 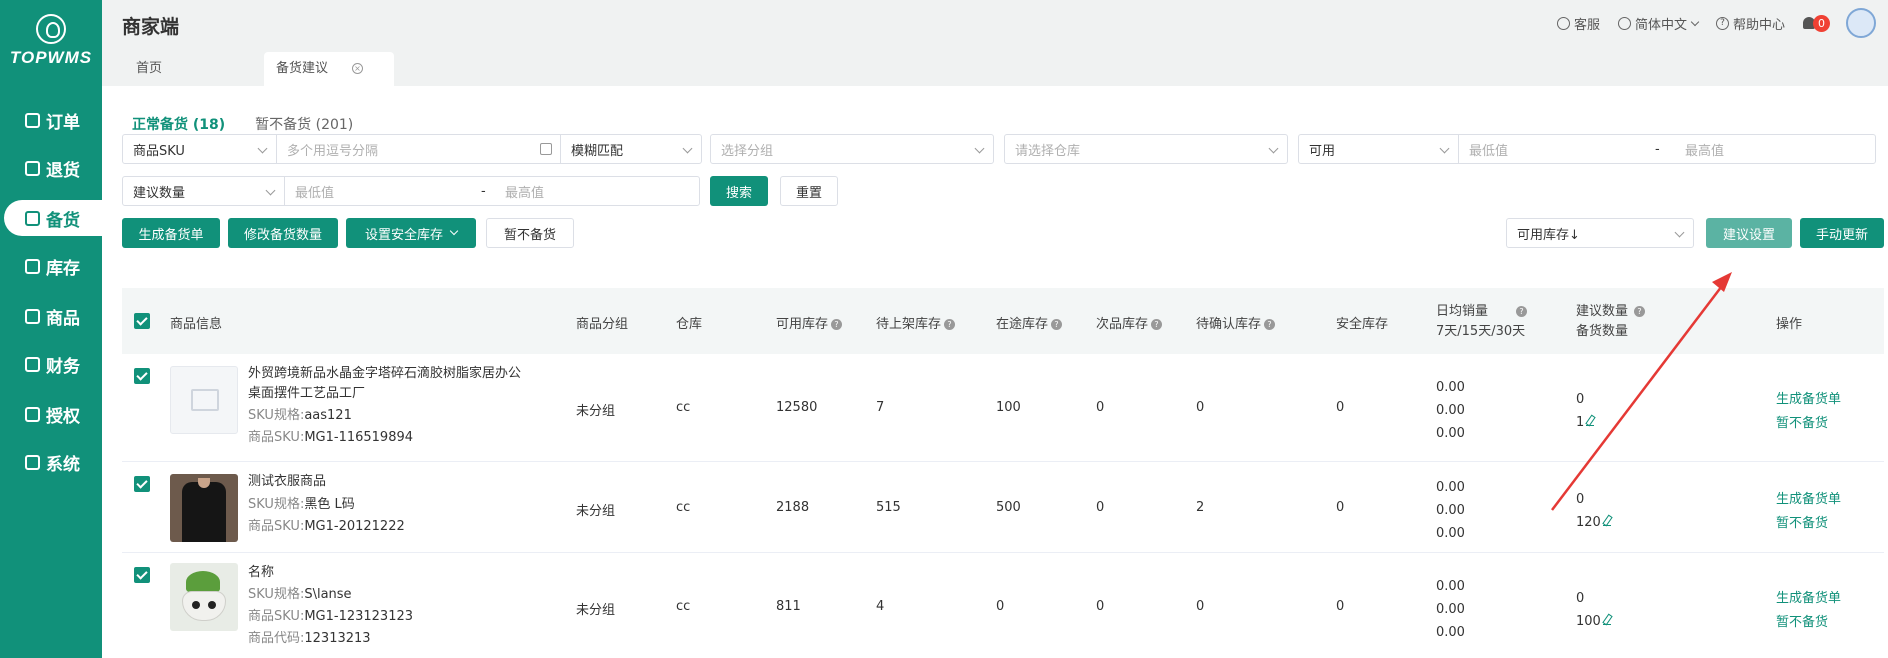 I want to click on help-center-link: ? 帮助中心, so click(x=1750, y=23).